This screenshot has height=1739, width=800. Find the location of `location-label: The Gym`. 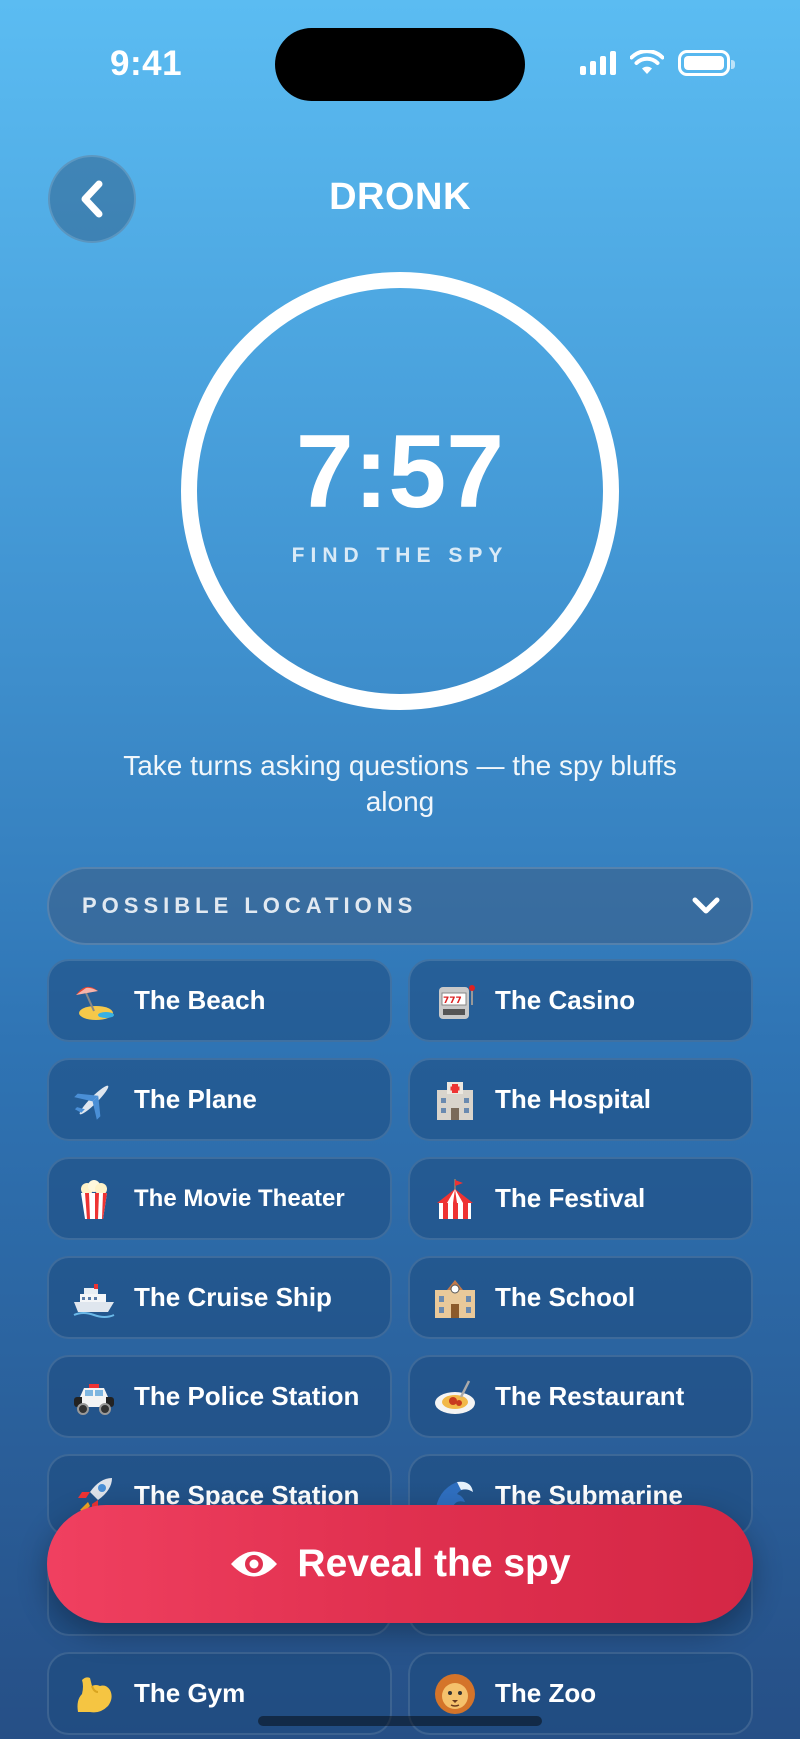

location-label: The Gym is located at coordinates (190, 1693).